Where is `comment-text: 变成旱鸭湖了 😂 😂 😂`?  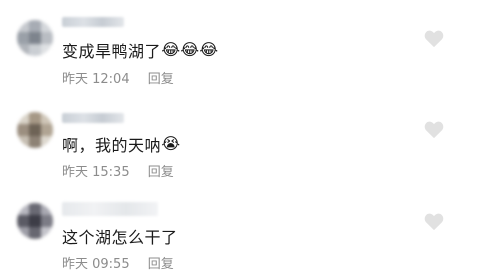
comment-text: 变成旱鸭湖了 😂 😂 😂 is located at coordinates (140, 50).